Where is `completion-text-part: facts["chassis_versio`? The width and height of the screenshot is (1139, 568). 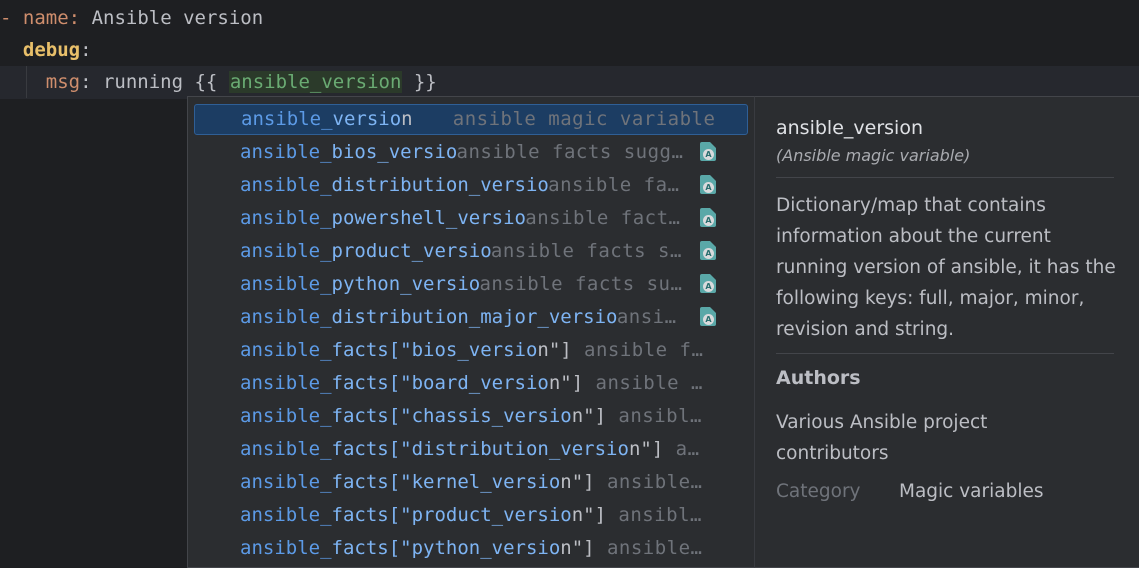 completion-text-part: facts["chassis_versio is located at coordinates (451, 416).